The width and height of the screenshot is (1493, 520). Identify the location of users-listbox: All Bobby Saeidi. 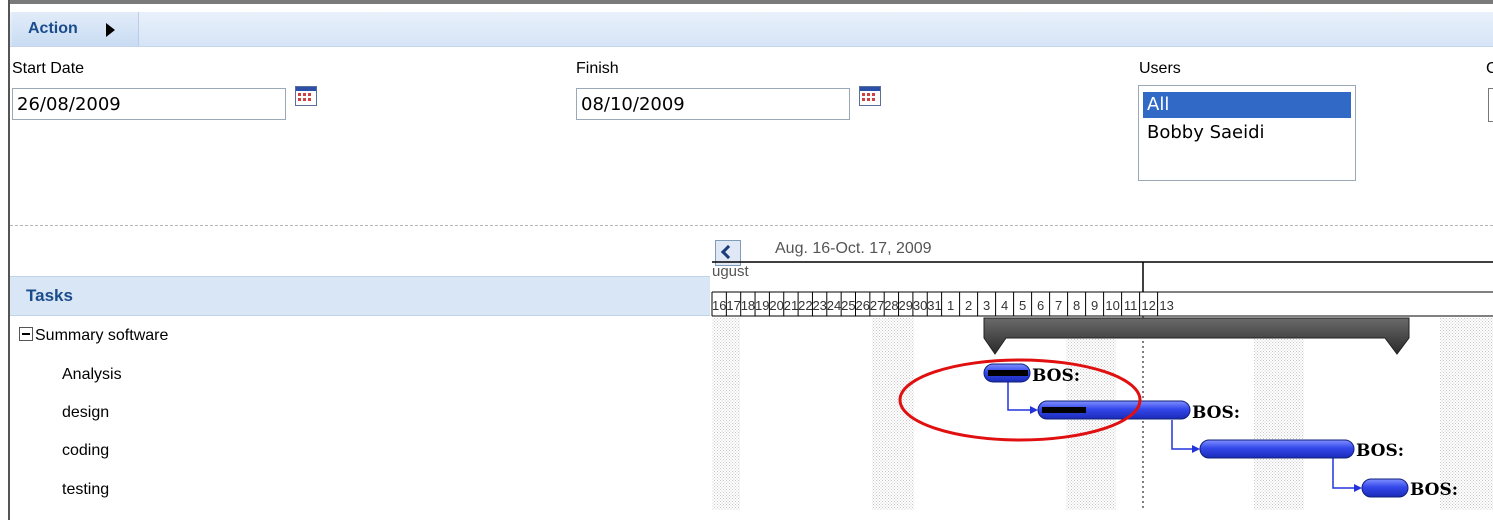
(1247, 133).